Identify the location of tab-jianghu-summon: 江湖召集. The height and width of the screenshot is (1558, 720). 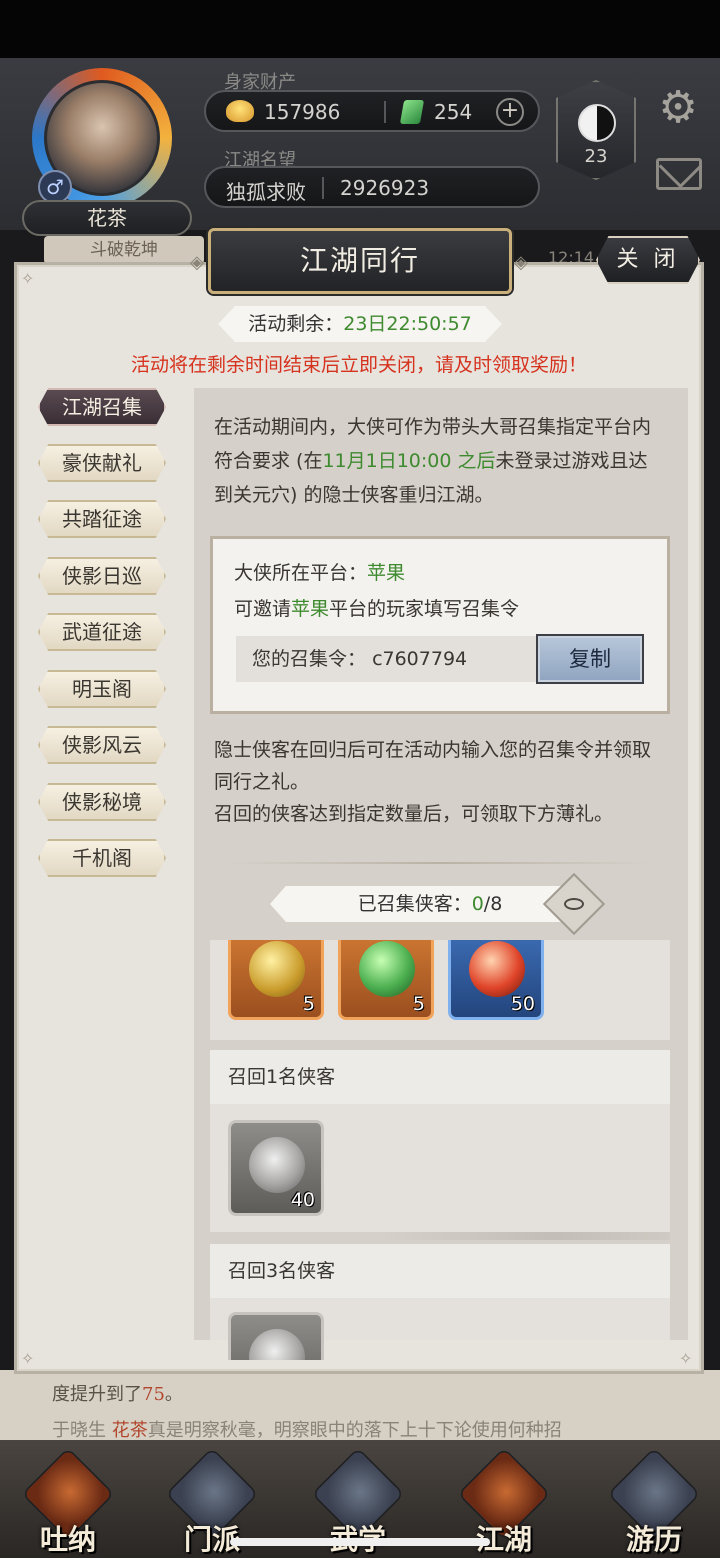
(102, 407).